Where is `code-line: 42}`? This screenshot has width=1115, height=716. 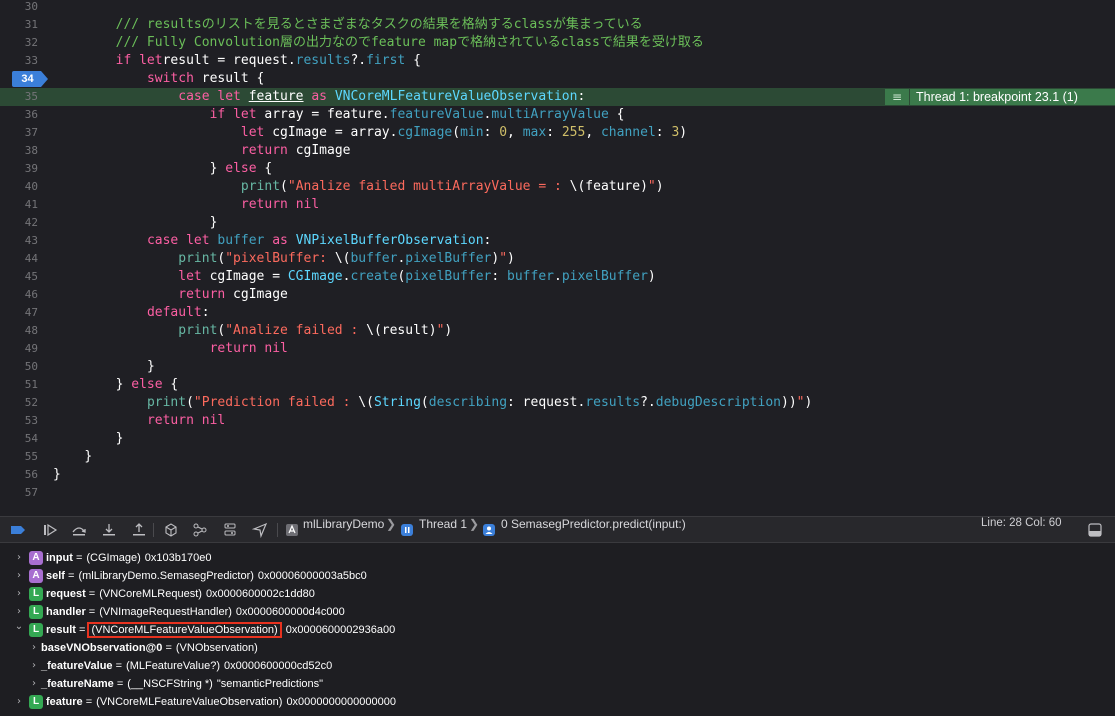
code-line: 42} is located at coordinates (557, 223).